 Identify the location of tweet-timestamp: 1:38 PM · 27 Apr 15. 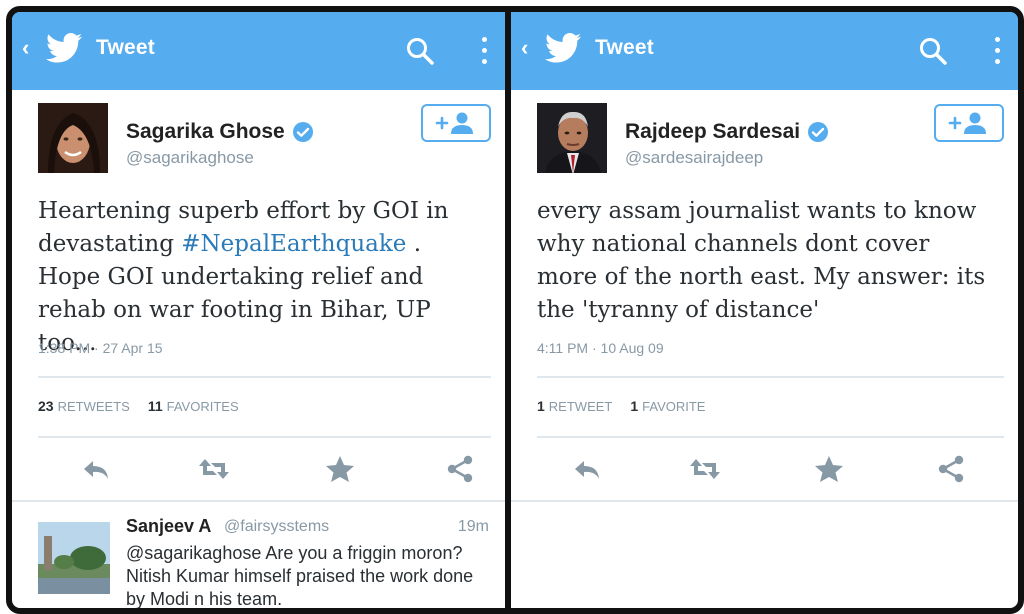
(100, 348).